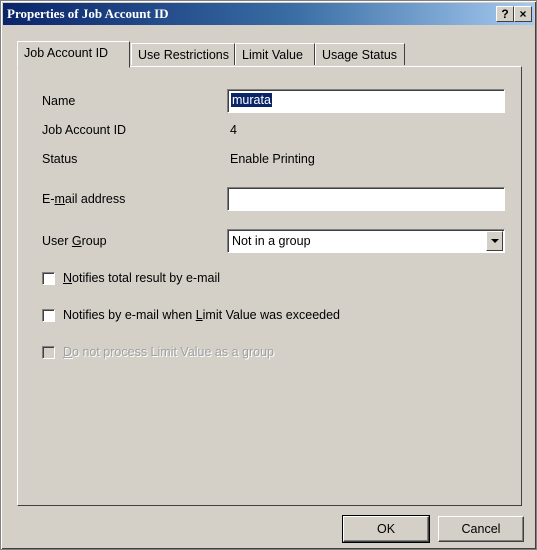 The image size is (537, 550). I want to click on no-group-limit-label-post: o not process Limit Value as a group, so click(173, 352).